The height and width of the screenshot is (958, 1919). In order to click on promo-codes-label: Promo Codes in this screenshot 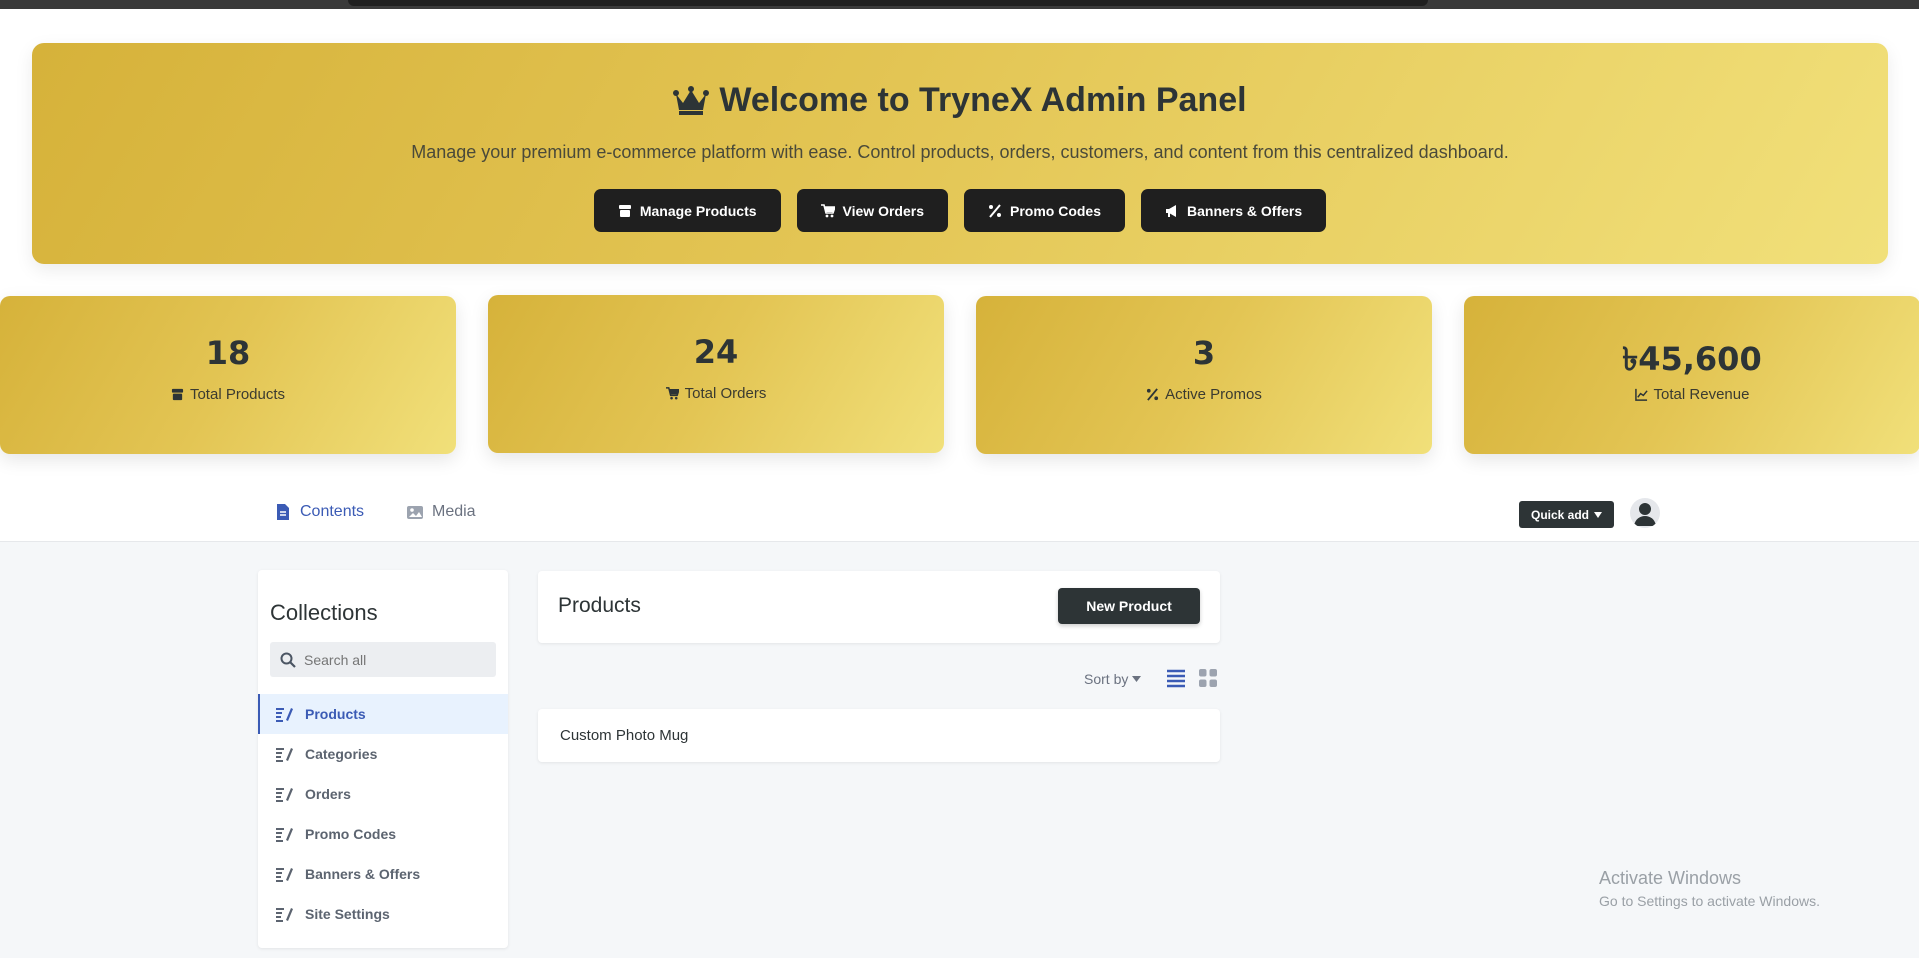, I will do `click(1055, 210)`.